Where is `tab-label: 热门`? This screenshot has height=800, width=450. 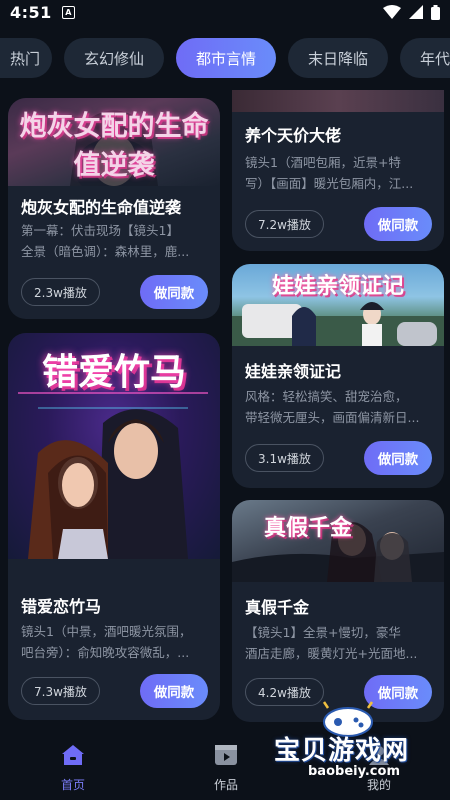 tab-label: 热门 is located at coordinates (24, 58).